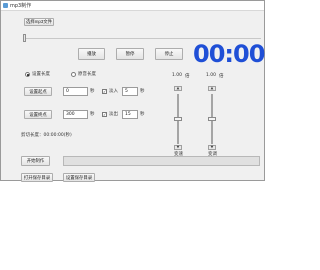  What do you see at coordinates (37, 177) in the screenshot?
I see `open-save-folder-button: 打开保存目录` at bounding box center [37, 177].